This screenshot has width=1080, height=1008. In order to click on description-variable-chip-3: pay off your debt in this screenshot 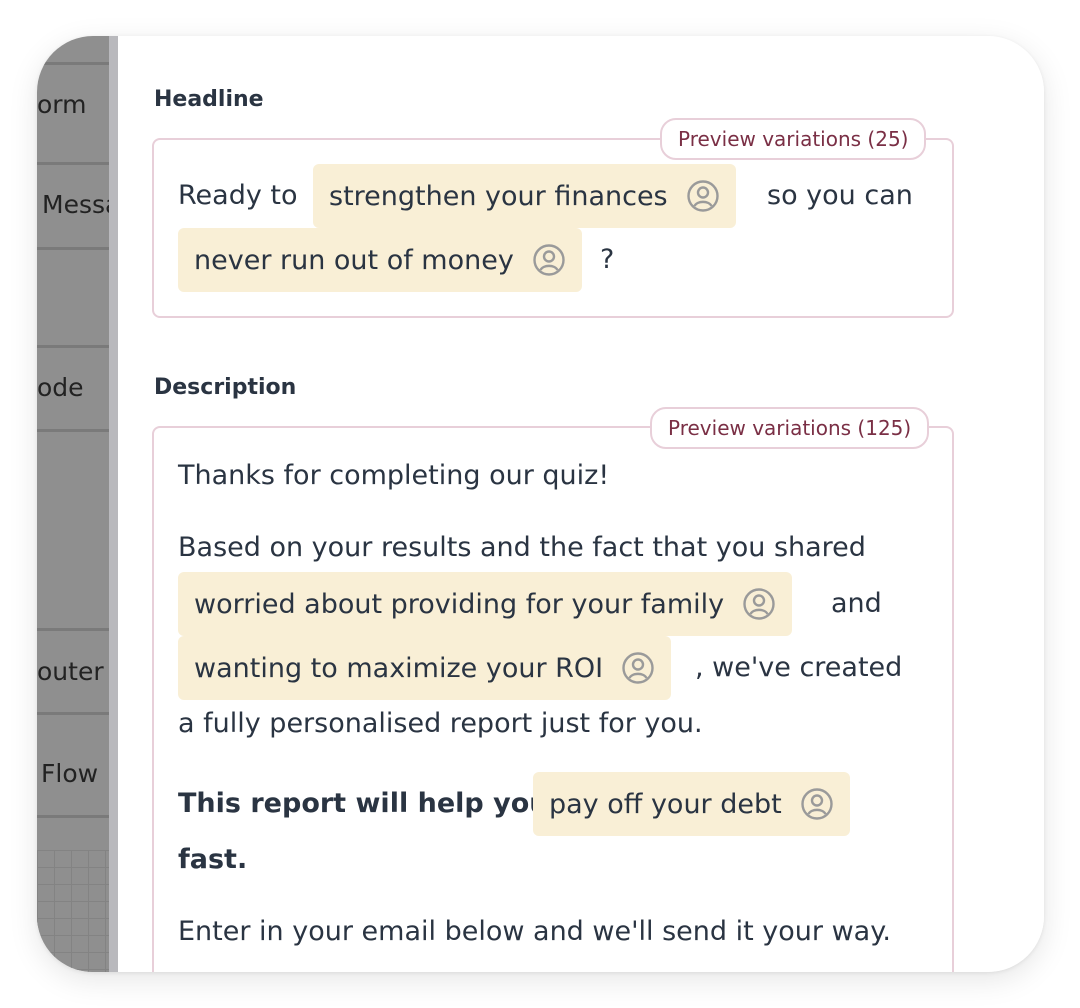, I will do `click(691, 804)`.